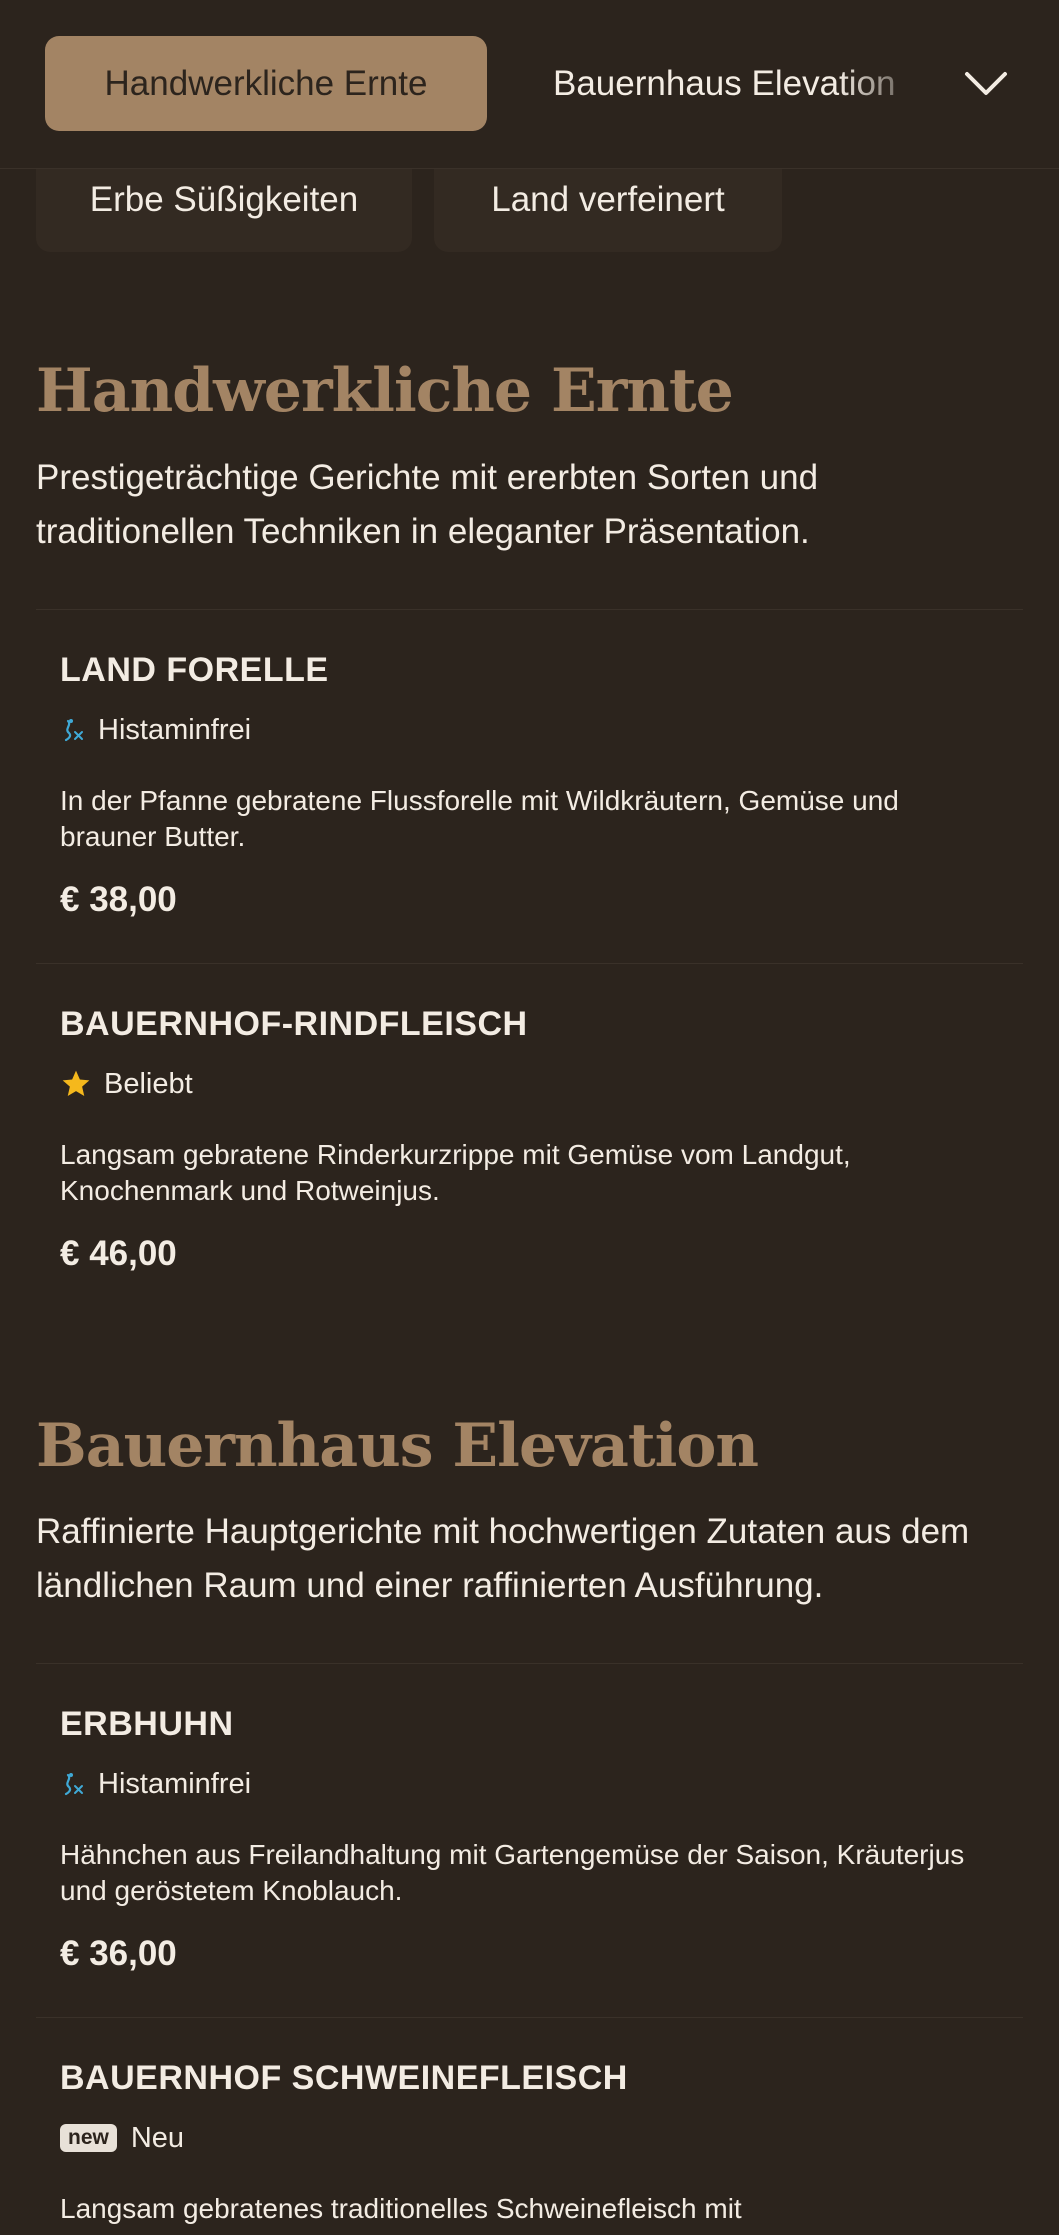  Describe the element at coordinates (529, 84) in the screenshot. I see `category-nav: Handwerkliche Ernte Bauernhaus Elevation` at that location.